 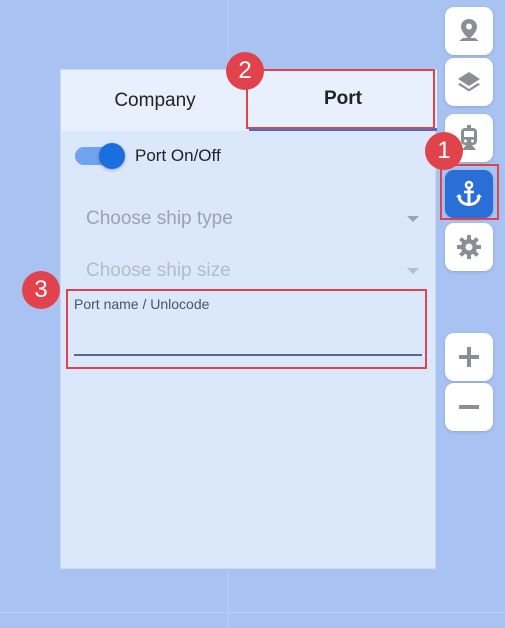 What do you see at coordinates (248, 326) in the screenshot?
I see `port-name-field: Port name / Unlocode` at bounding box center [248, 326].